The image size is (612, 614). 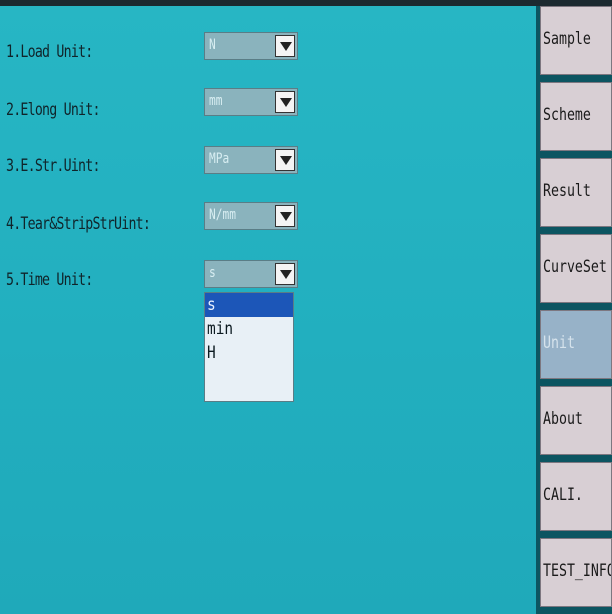 I want to click on time-unit-dropdown-list: s min H, so click(x=249, y=347).